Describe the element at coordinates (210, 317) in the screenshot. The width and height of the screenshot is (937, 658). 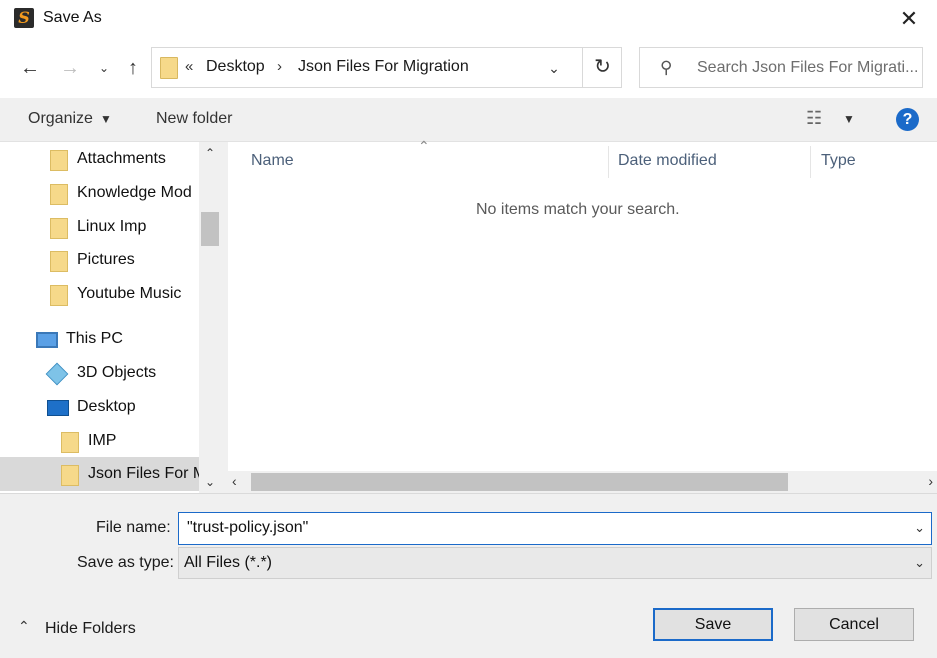
I see `navigation-pane-scrollbar: ⌃ ⌄` at that location.